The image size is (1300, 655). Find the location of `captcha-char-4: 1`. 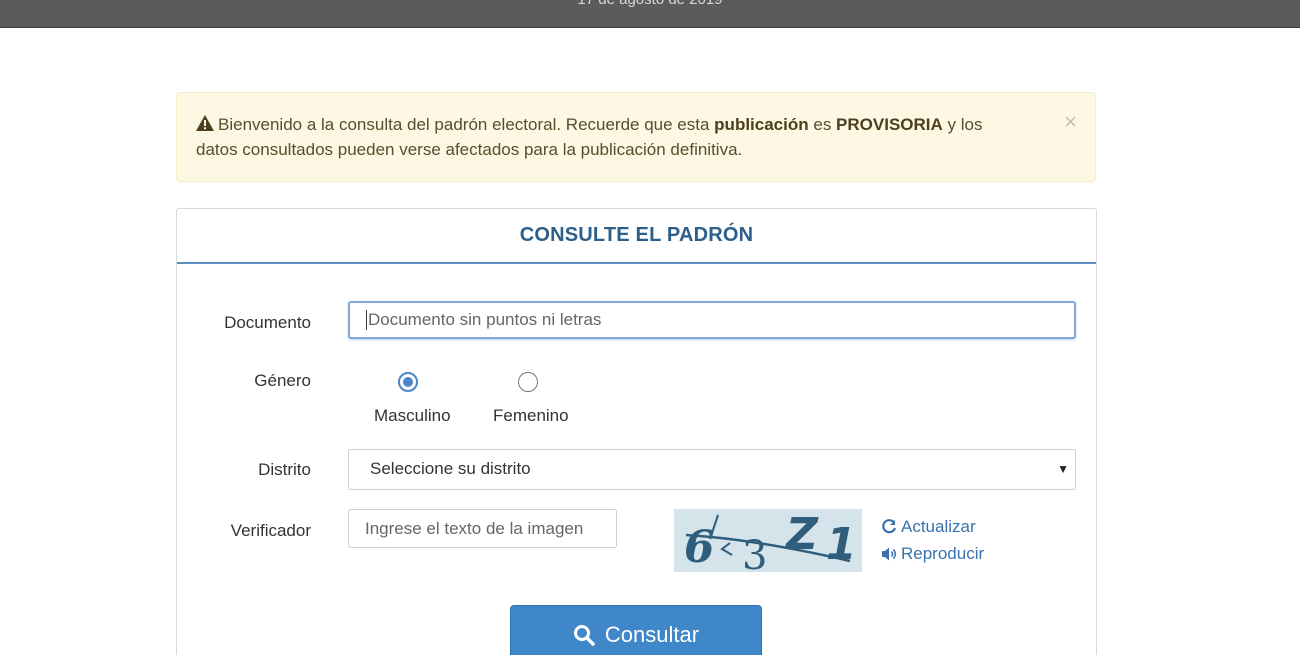

captcha-char-4: 1 is located at coordinates (841, 544).